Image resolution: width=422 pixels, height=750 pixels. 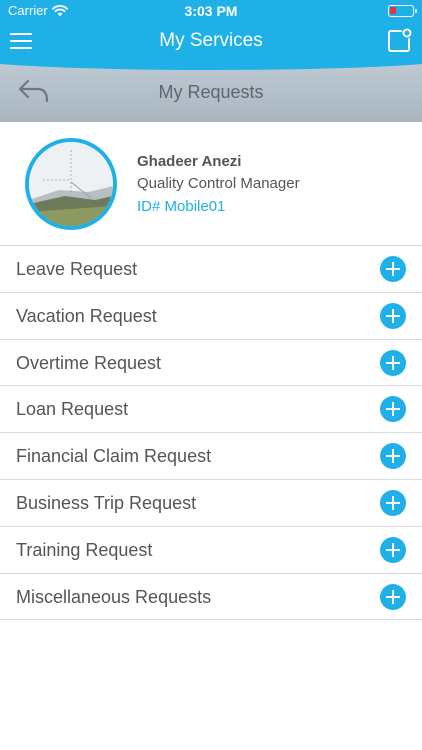 What do you see at coordinates (211, 92) in the screenshot?
I see `page-title: My Requests` at bounding box center [211, 92].